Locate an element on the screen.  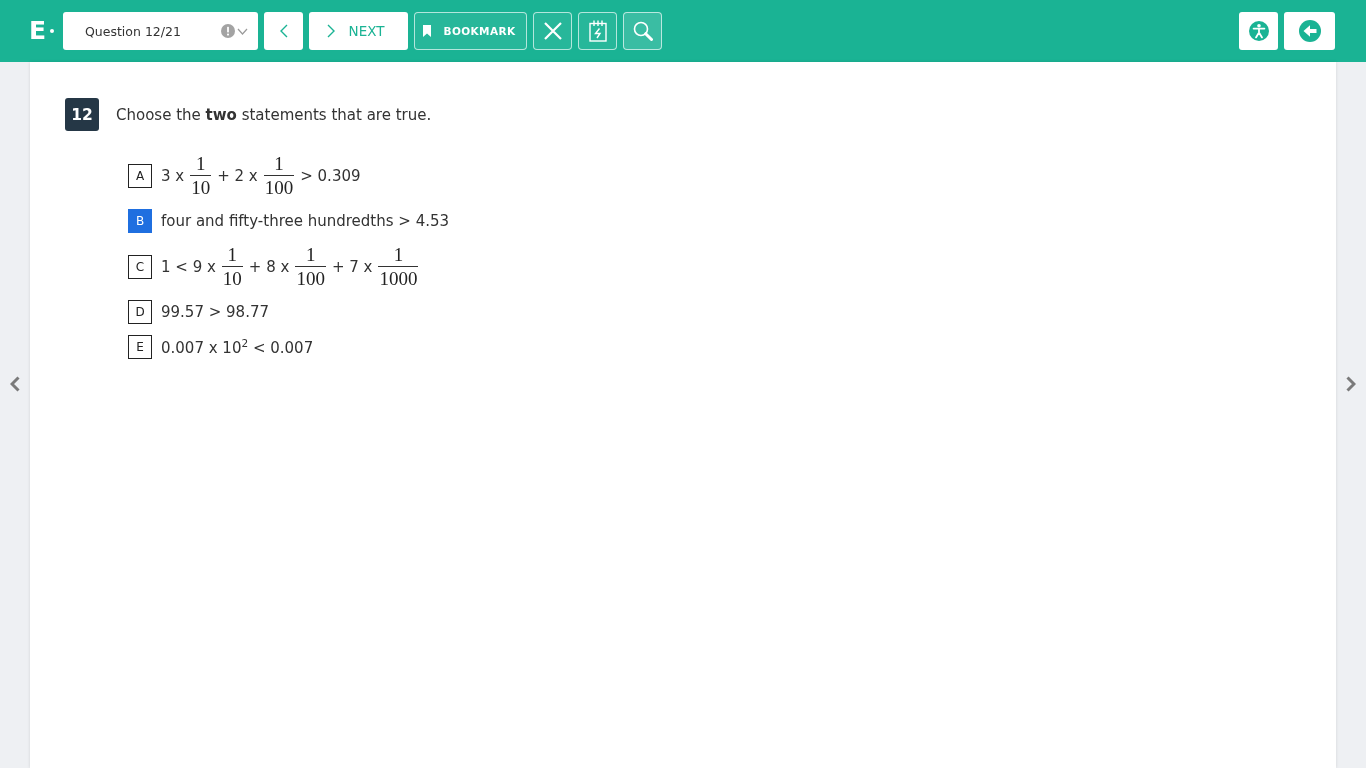
statement-text: 3 x is located at coordinates (173, 175).